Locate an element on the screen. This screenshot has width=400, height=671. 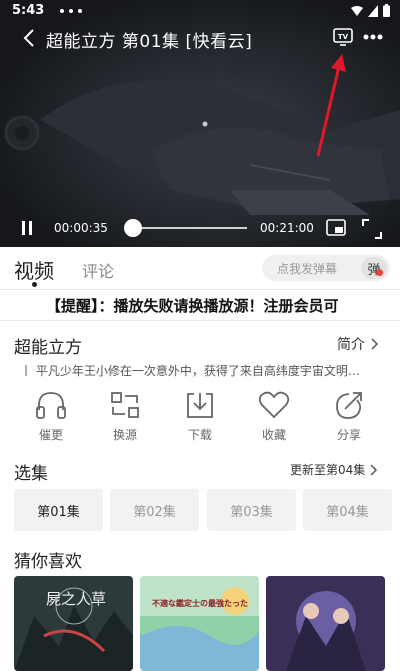
show-title: 超能立方 is located at coordinates (48, 348).